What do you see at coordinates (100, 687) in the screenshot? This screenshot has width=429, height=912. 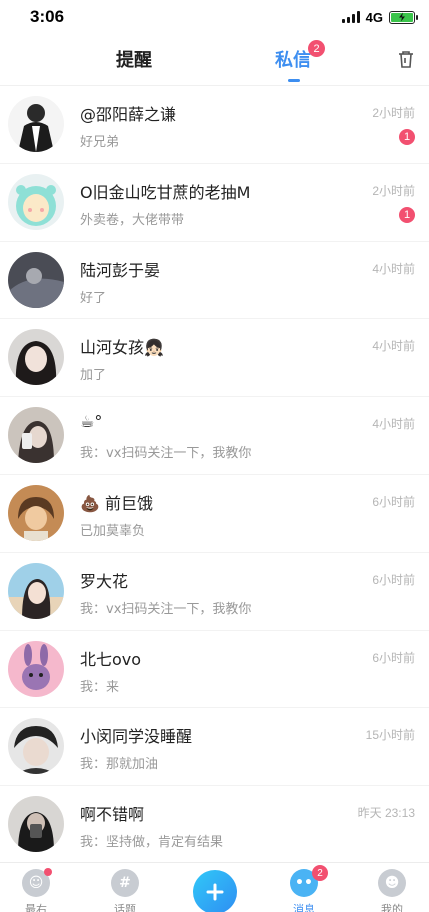 I see `message-preview: 我：来` at bounding box center [100, 687].